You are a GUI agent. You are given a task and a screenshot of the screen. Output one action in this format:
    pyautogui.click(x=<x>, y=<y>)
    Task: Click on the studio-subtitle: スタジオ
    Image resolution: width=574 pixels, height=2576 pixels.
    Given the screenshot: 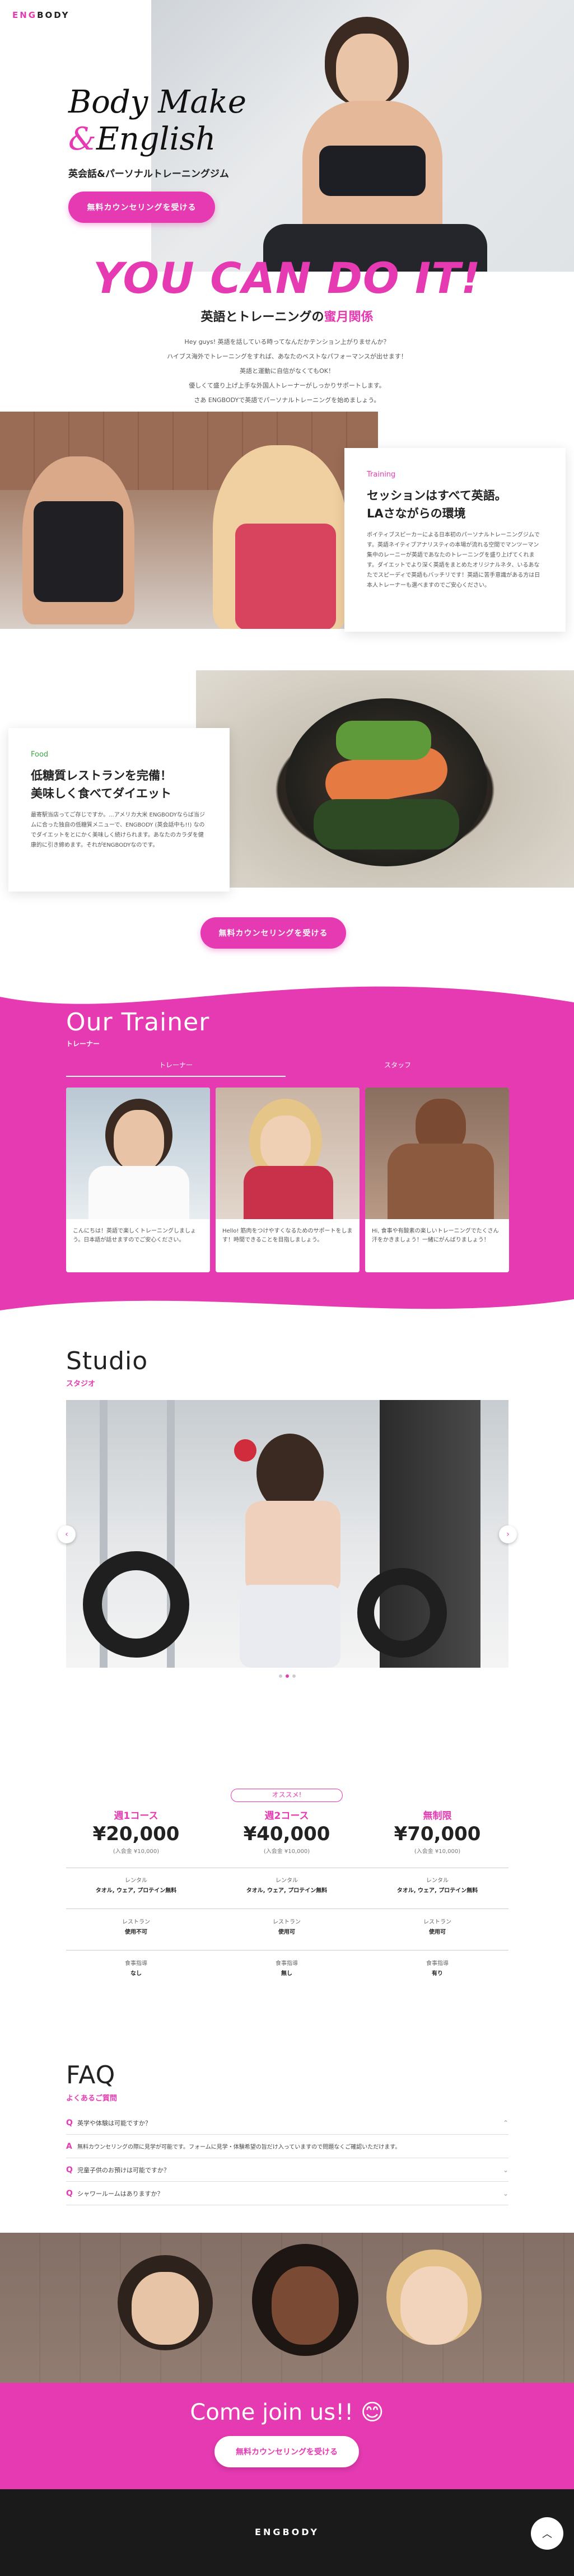 What is the action you would take?
    pyautogui.click(x=81, y=1384)
    